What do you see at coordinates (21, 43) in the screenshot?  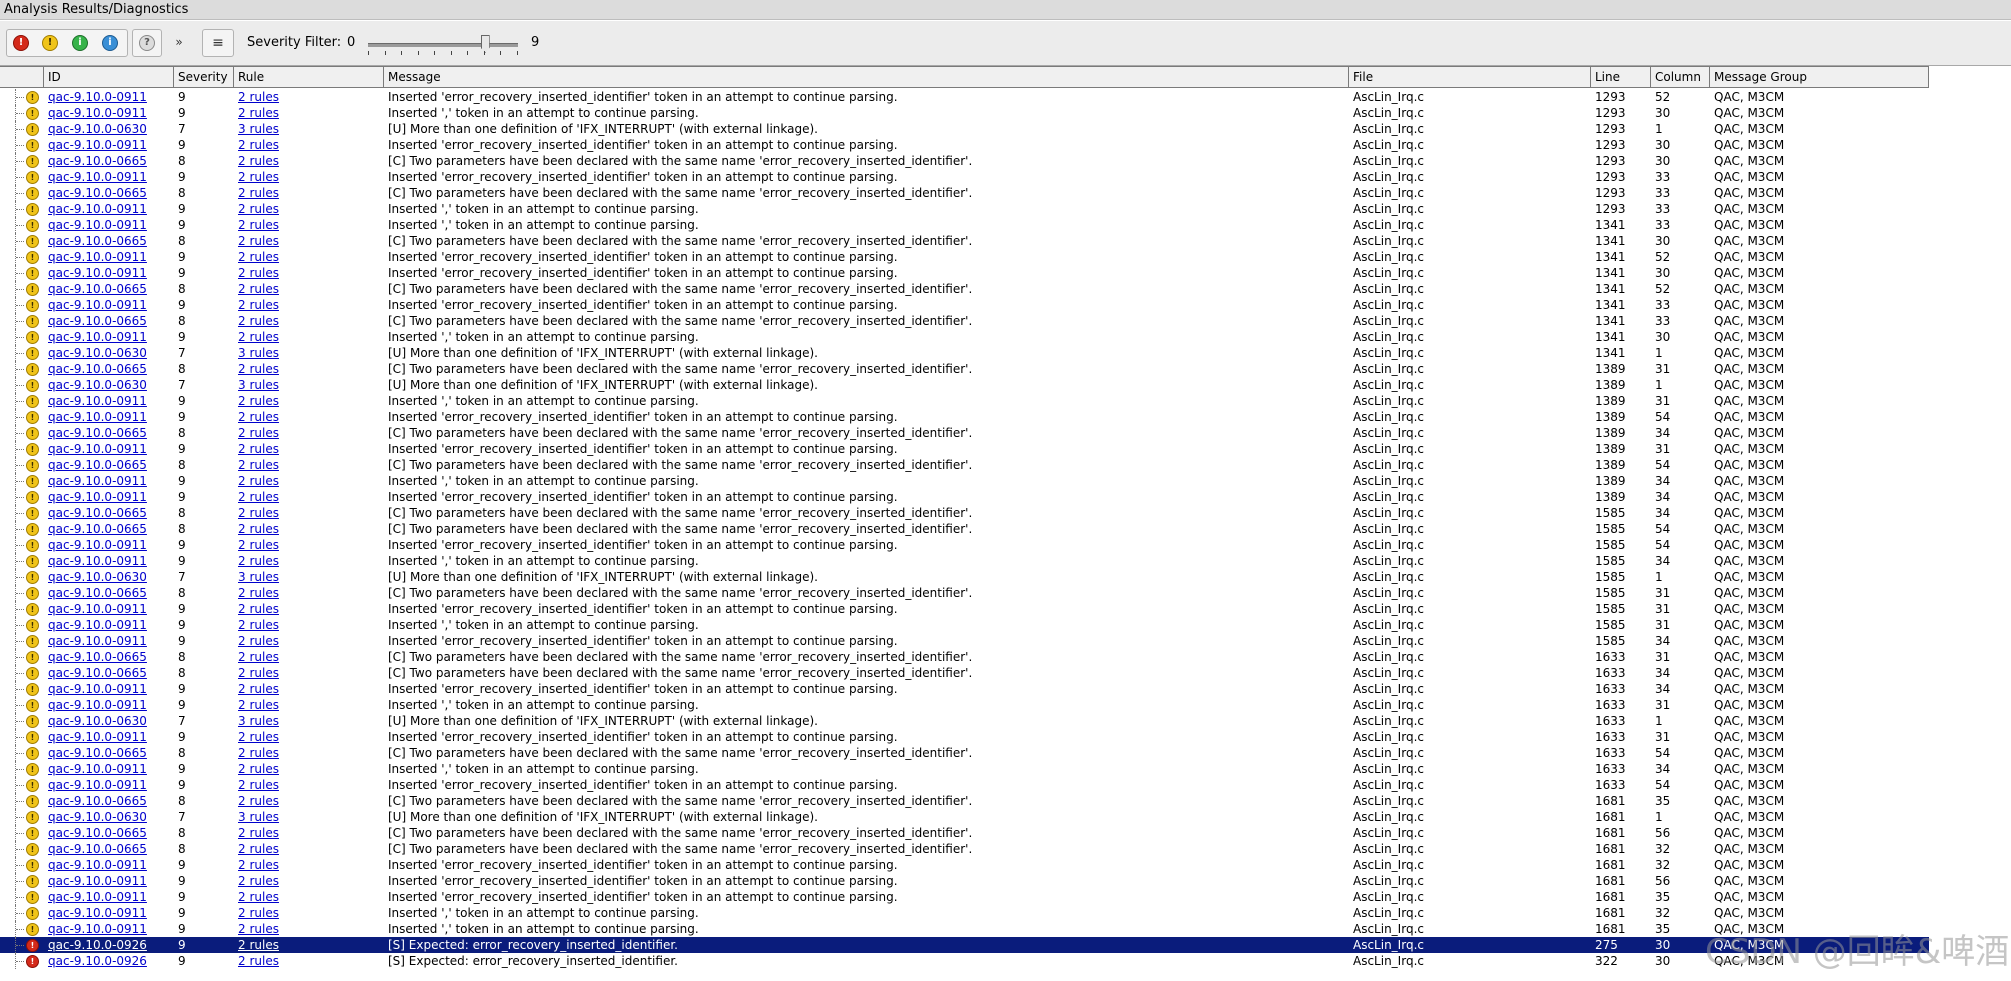 I see `toggle-errors-button: !` at bounding box center [21, 43].